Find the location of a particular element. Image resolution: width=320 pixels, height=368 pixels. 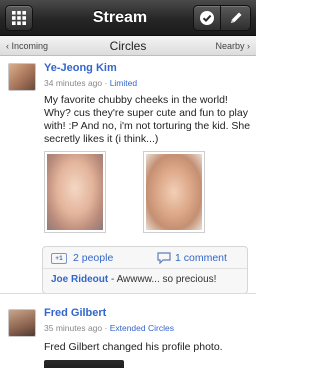

top-bar: Stream is located at coordinates (128, 18).